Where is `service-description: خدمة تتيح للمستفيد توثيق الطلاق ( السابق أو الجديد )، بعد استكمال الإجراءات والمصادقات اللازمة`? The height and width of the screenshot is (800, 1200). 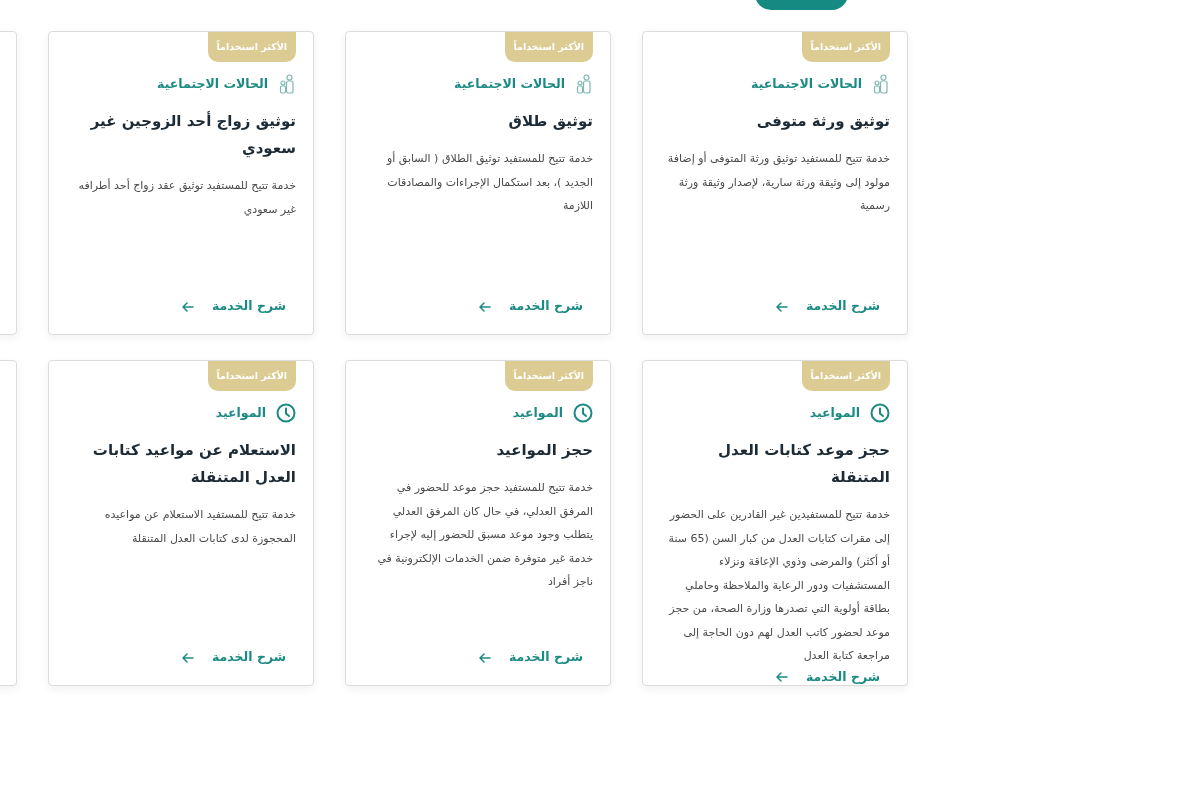
service-description: خدمة تتيح للمستفيد توثيق الطلاق ( السابق أو الجديد )، بعد استكمال الإجراءات والمصادقات اللازمة is located at coordinates (489, 182).